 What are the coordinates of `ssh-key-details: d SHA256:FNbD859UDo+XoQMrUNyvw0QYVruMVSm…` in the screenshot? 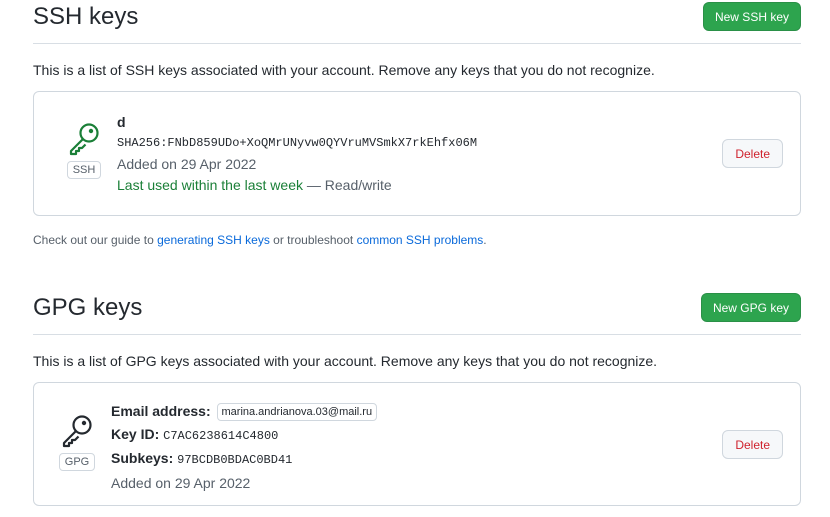 It's located at (297, 154).